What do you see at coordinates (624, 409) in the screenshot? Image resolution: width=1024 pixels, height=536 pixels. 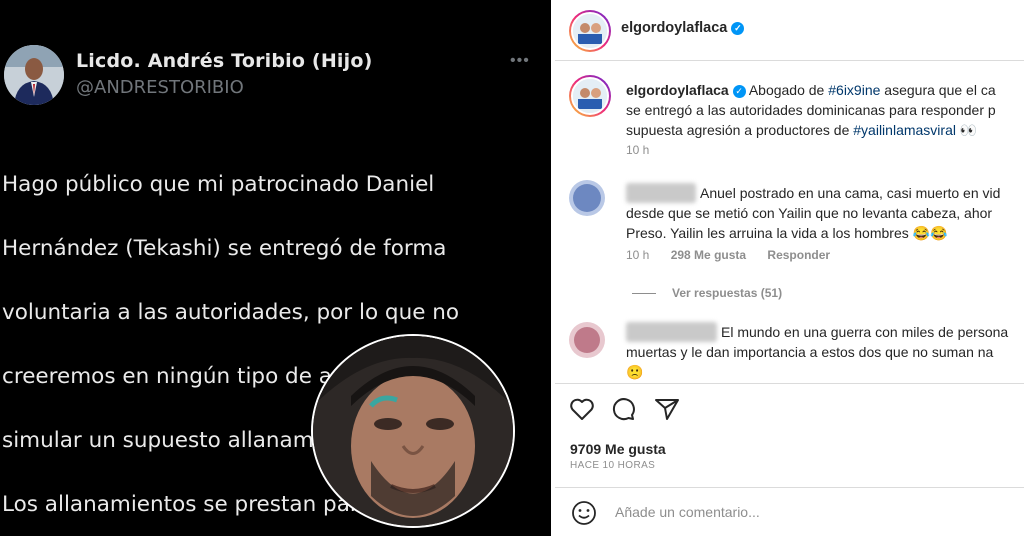 I see `comment-bubble-icon` at bounding box center [624, 409].